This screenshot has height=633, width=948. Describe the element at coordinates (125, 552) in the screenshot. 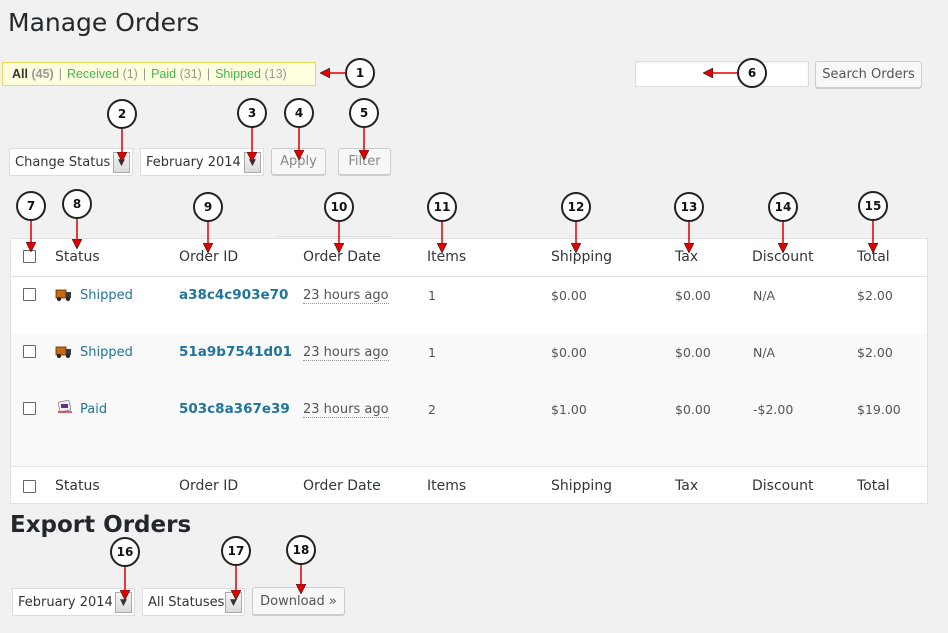

I see `callout-16: 16` at that location.